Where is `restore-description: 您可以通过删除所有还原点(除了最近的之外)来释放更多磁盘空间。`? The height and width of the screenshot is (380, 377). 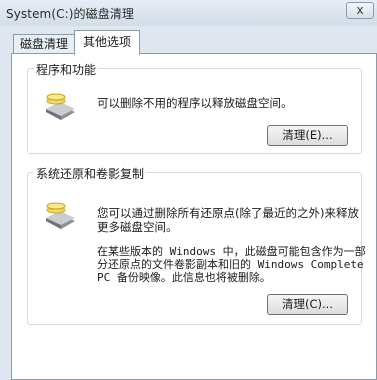 restore-description: 您可以通过删除所有还原点(除了最近的之外)来释放更多磁盘空间。 is located at coordinates (228, 220).